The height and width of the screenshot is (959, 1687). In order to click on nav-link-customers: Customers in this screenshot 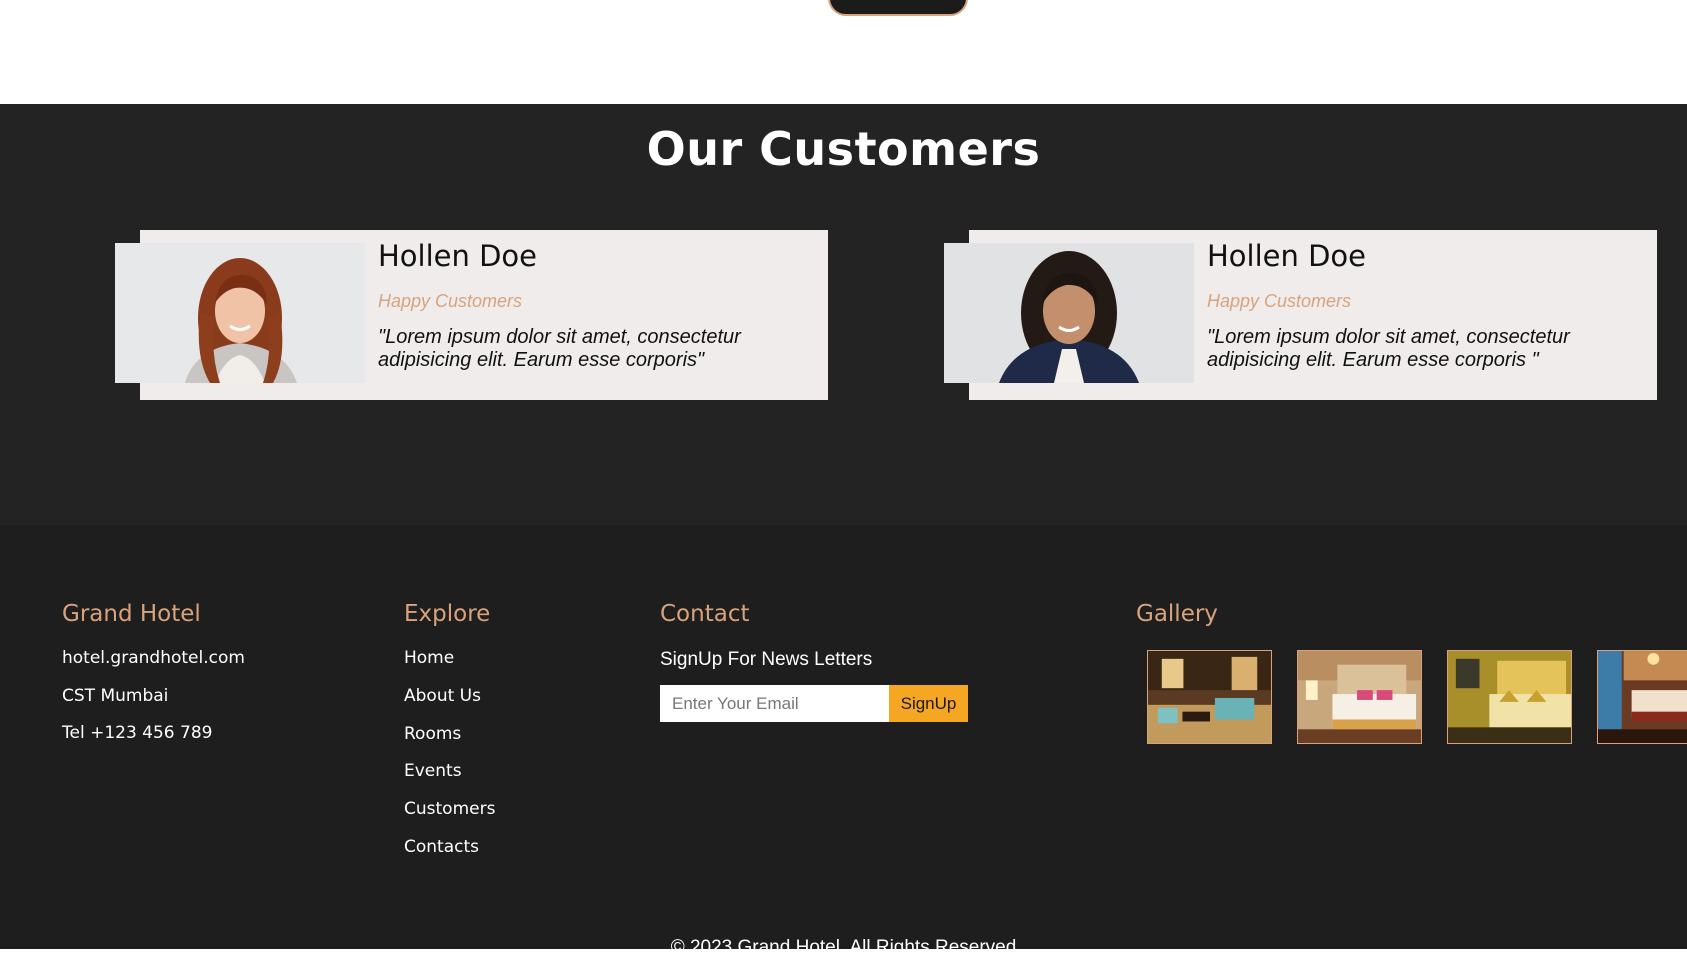, I will do `click(449, 809)`.